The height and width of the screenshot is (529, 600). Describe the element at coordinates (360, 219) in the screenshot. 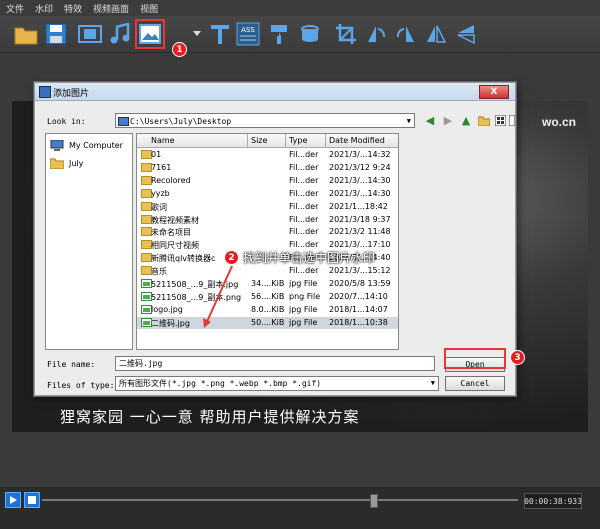

I see `file-date: 2021/3/18 9:37` at that location.